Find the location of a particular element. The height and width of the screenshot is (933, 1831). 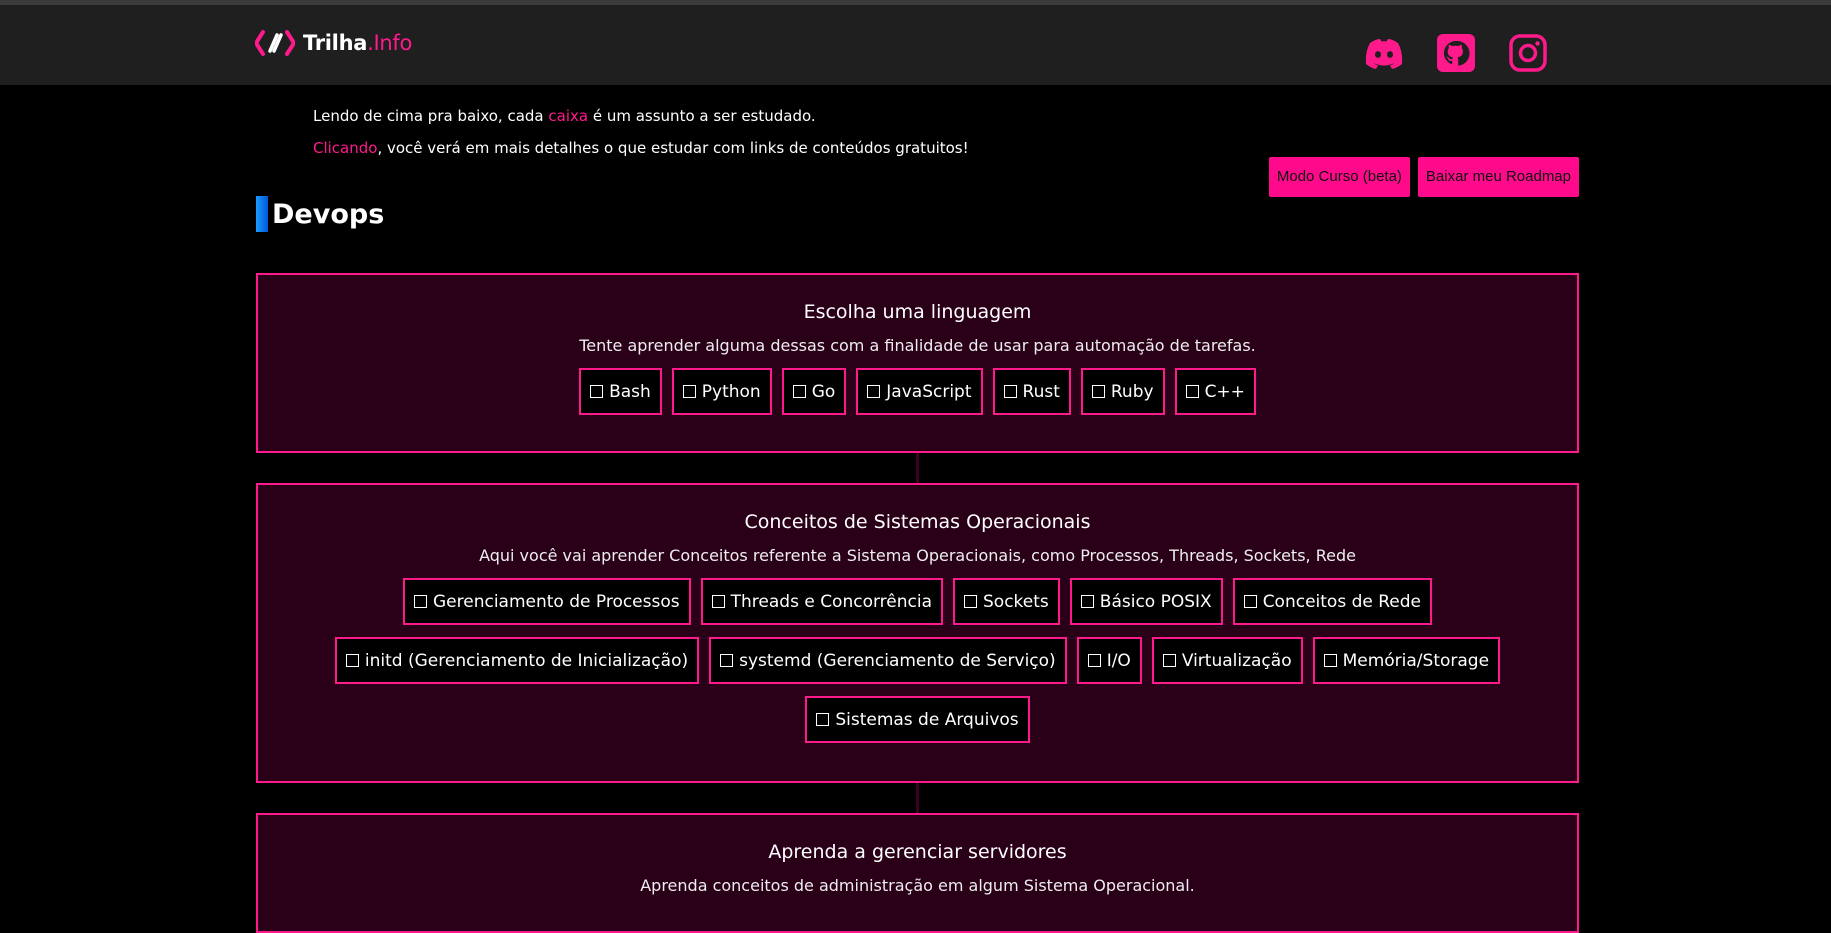

chip-posix: Básico POSIX is located at coordinates (1146, 601).